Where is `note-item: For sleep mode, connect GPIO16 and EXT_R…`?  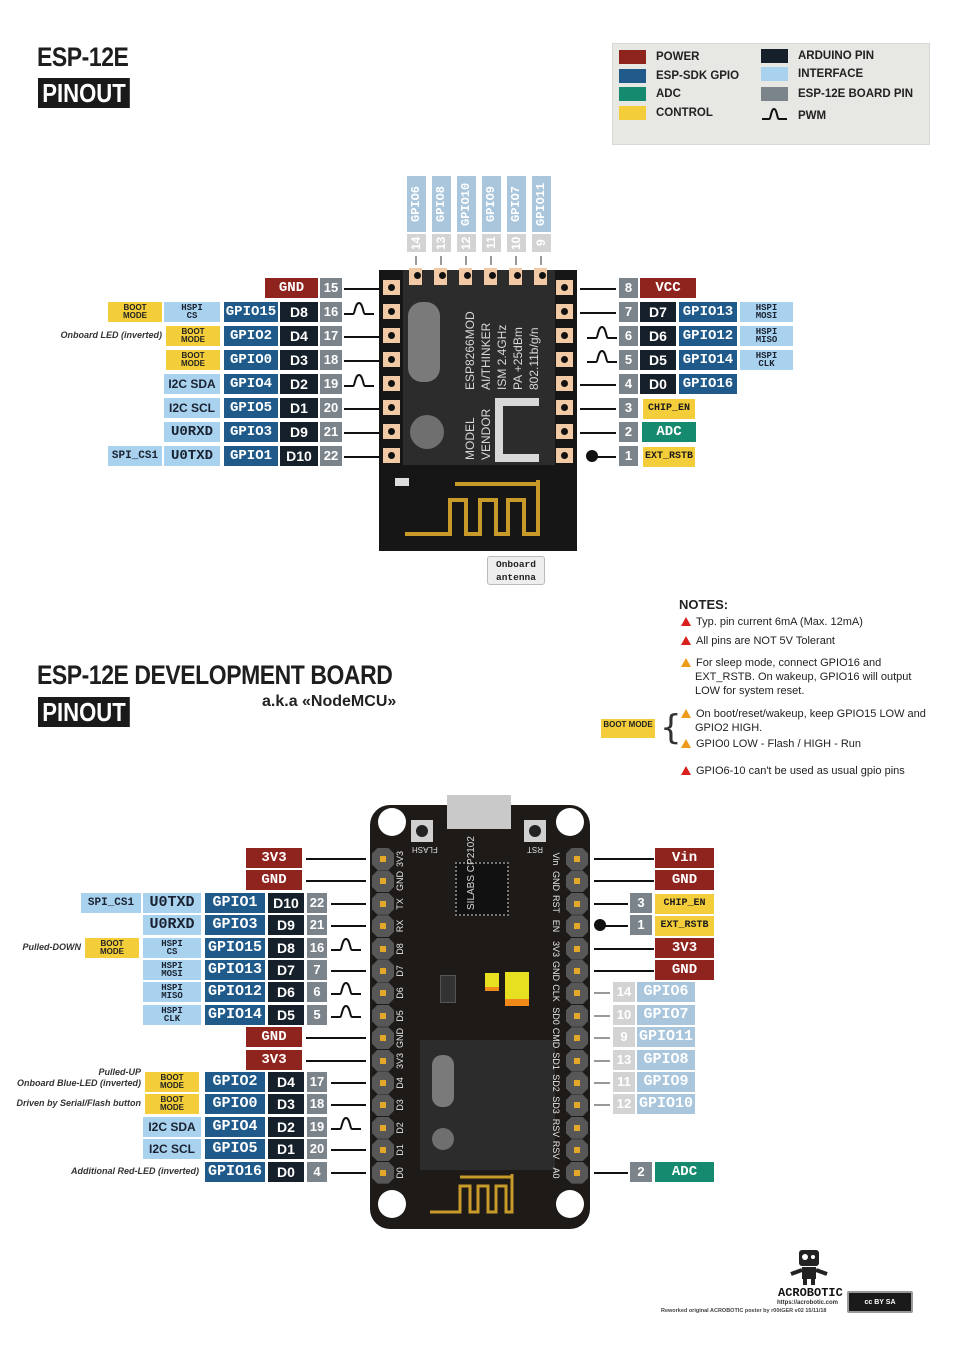
note-item: For sleep mode, connect GPIO16 and EXT_R… is located at coordinates (806, 677).